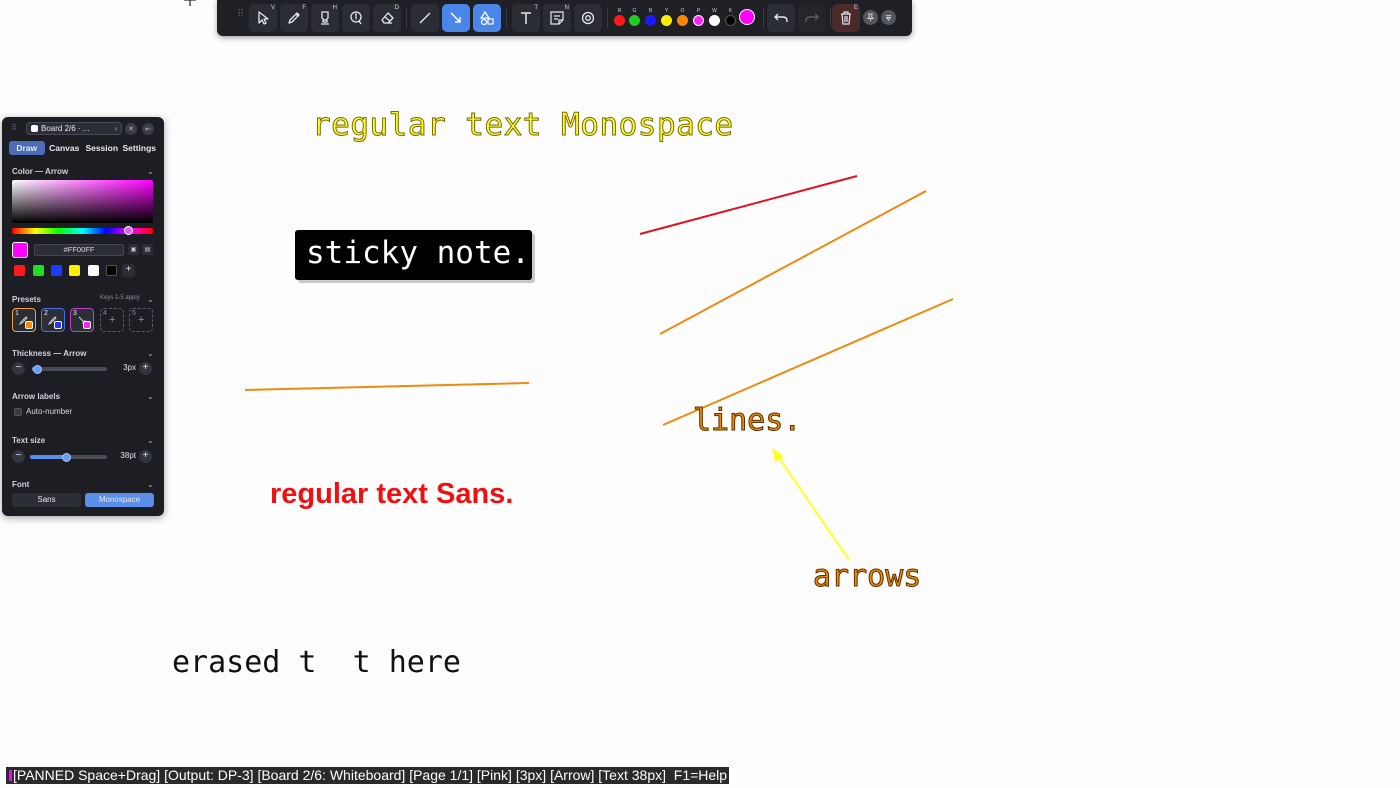 This screenshot has height=788, width=1400. Describe the element at coordinates (746, 421) in the screenshot. I see `lines-label-text: lines.` at that location.